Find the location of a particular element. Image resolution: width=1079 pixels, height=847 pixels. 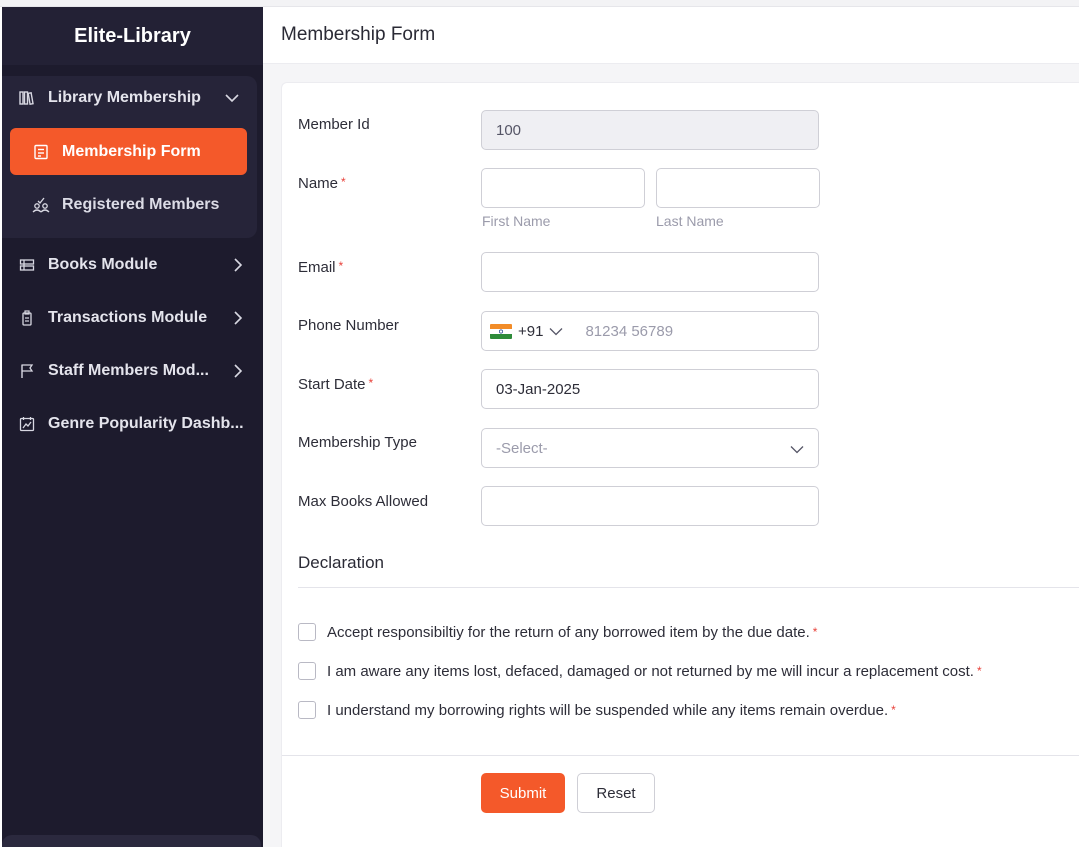

member-id-field: 100 is located at coordinates (650, 130).